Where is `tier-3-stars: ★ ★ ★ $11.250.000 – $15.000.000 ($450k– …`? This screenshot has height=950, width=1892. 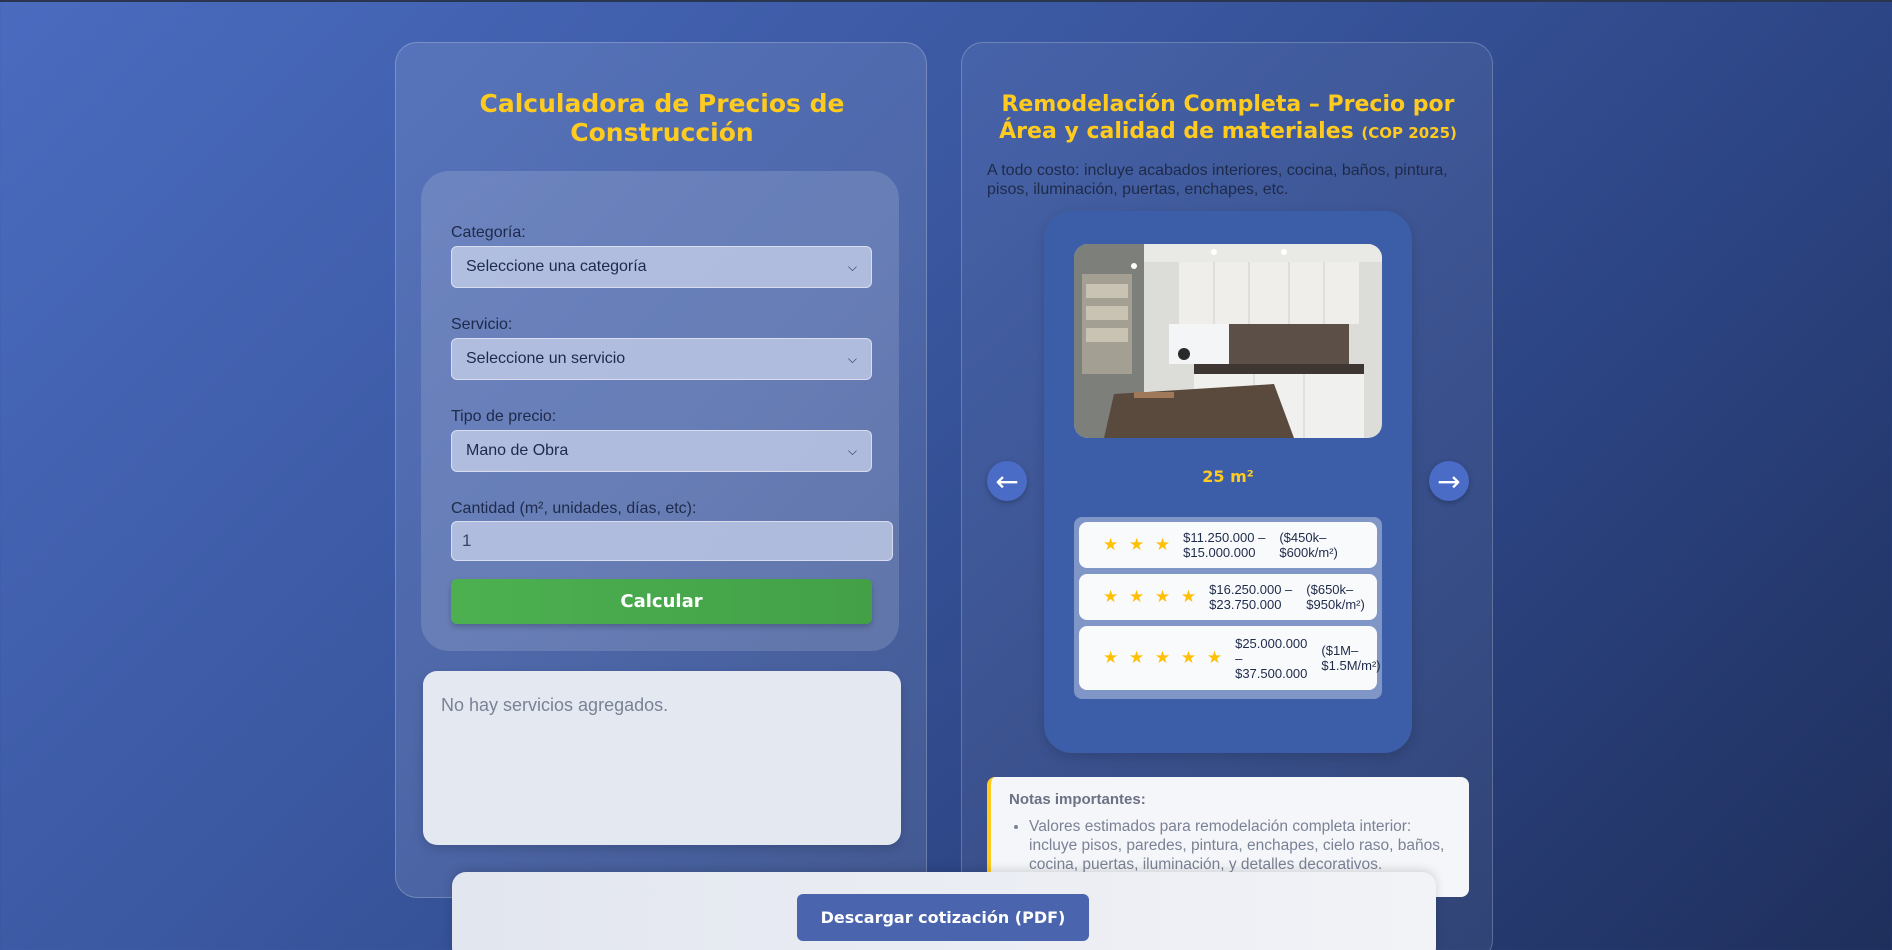
tier-3-stars: ★ ★ ★ $11.250.000 – $15.000.000 ($450k– … is located at coordinates (1228, 545).